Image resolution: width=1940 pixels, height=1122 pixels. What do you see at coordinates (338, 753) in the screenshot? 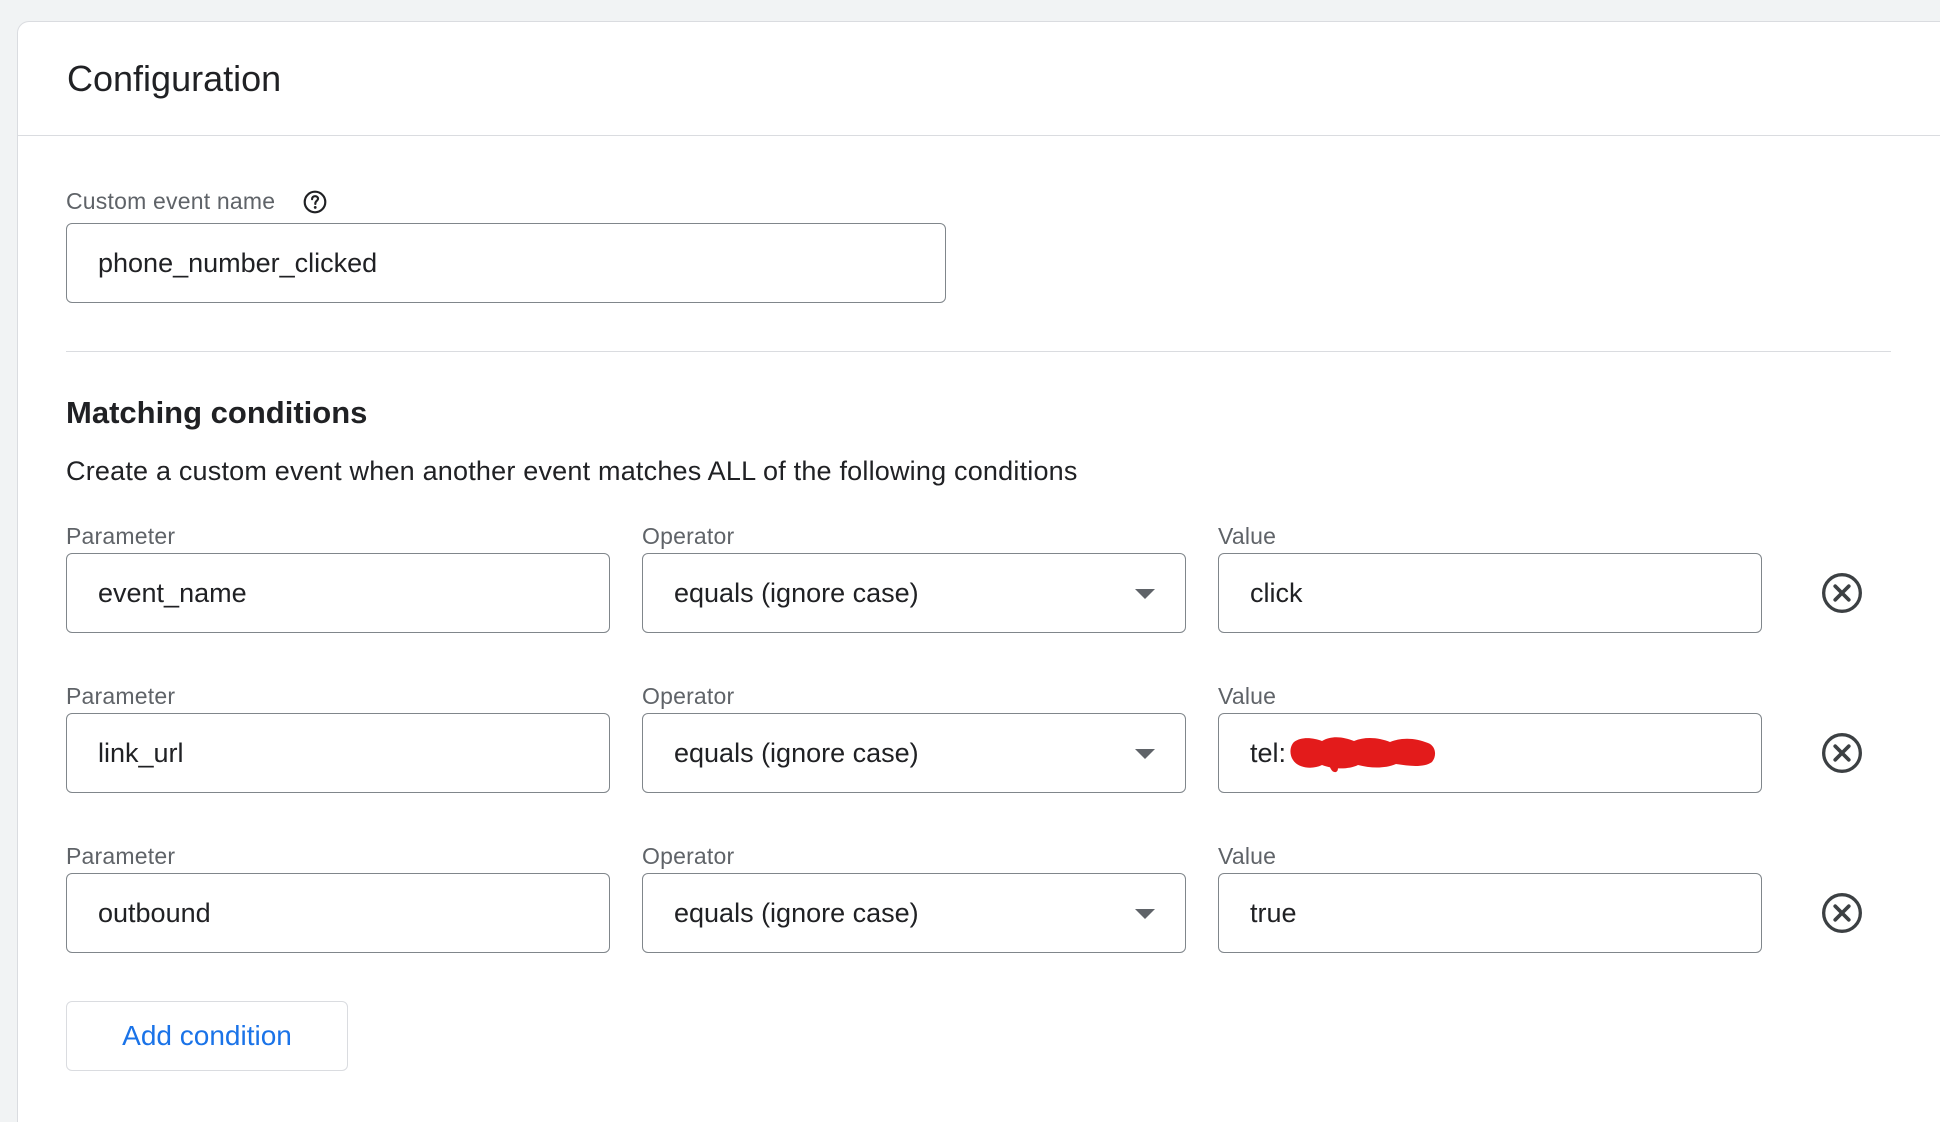
I see `parameter-input: link_url` at bounding box center [338, 753].